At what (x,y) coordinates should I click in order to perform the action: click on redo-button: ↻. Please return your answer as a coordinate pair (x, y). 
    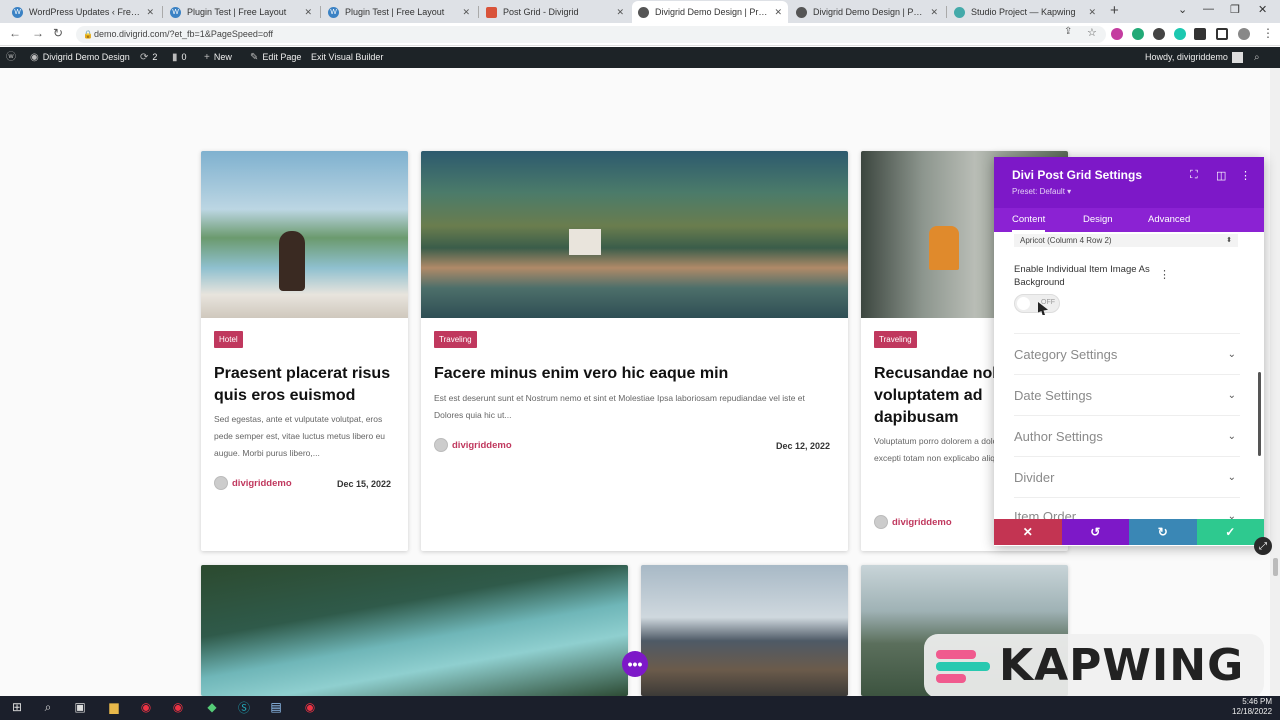
    Looking at the image, I should click on (1163, 532).